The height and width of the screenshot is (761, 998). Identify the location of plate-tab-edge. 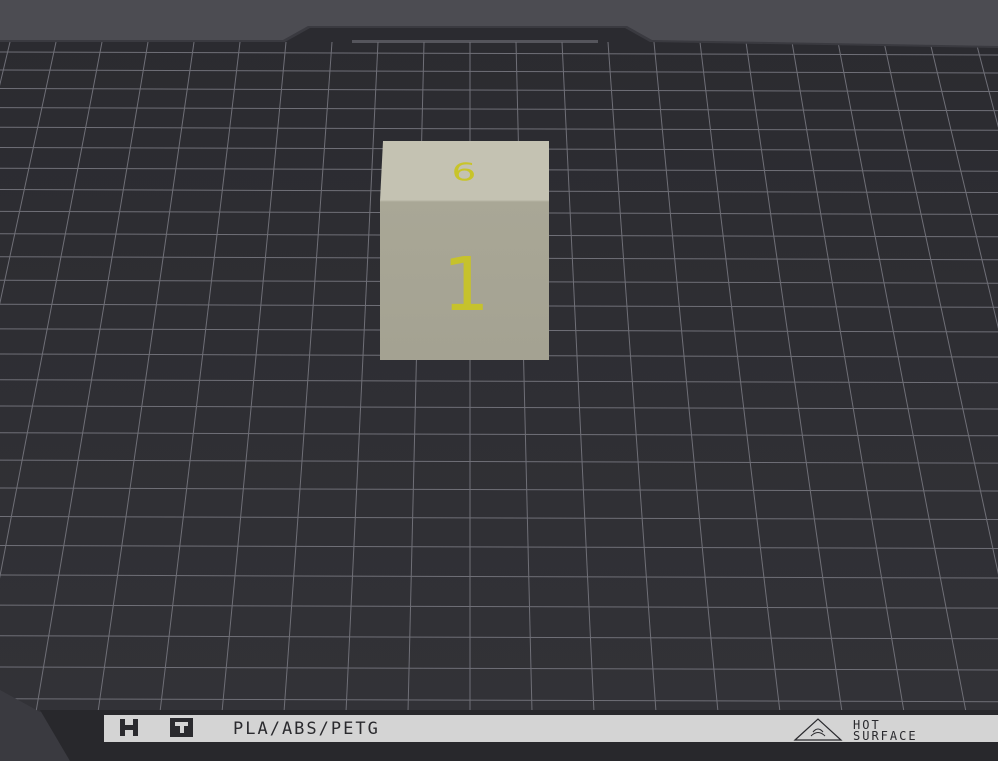
(475, 41).